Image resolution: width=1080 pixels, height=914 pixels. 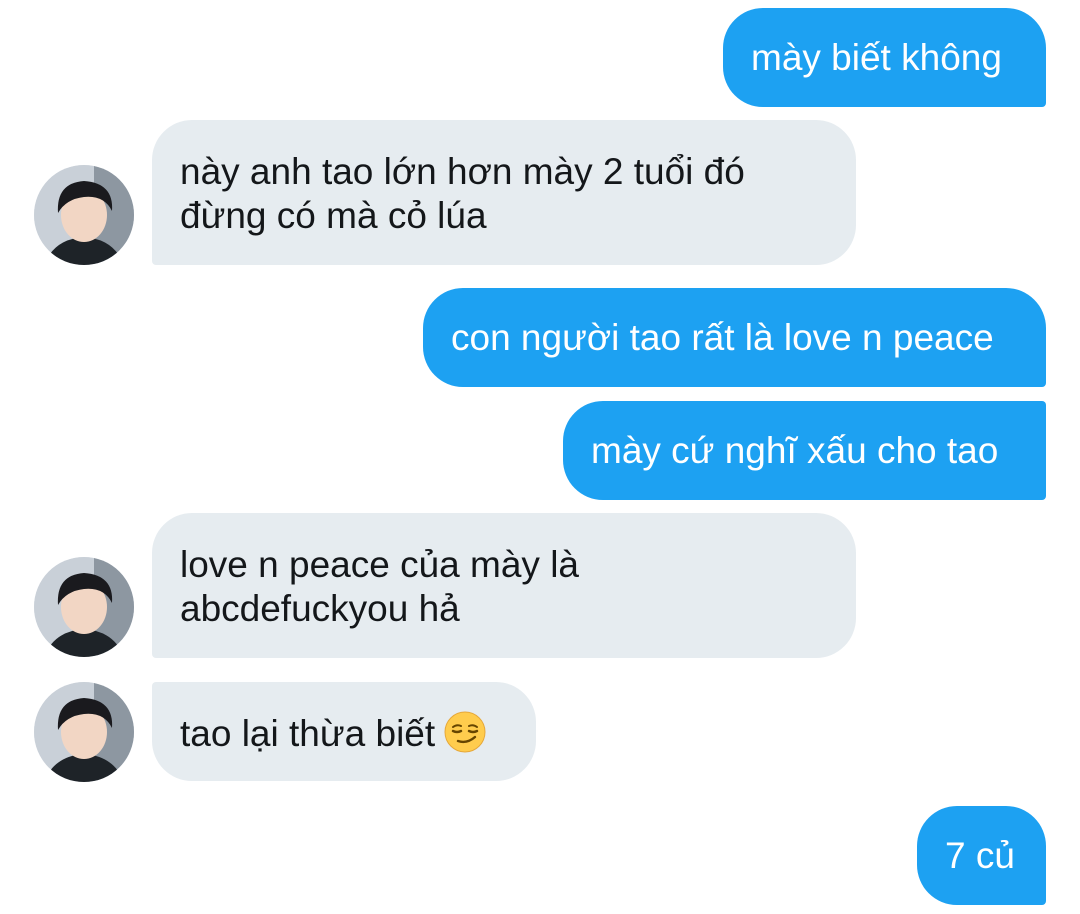 I want to click on message-text: này anh tao lớn hơn mày 2 tuổi đó, so click(x=462, y=171).